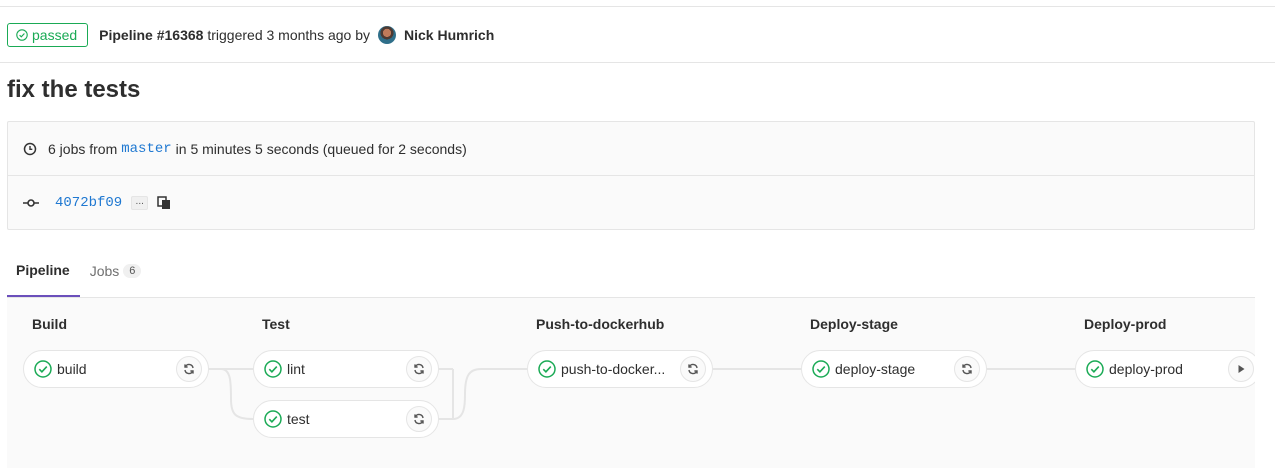 The image size is (1275, 468). Describe the element at coordinates (276, 324) in the screenshot. I see `stage-title-test: Test` at that location.